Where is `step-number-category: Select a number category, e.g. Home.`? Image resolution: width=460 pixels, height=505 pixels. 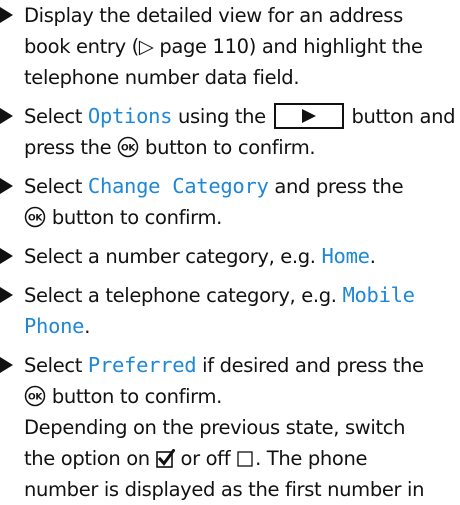 step-number-category: Select a number category, e.g. Home. is located at coordinates (230, 256).